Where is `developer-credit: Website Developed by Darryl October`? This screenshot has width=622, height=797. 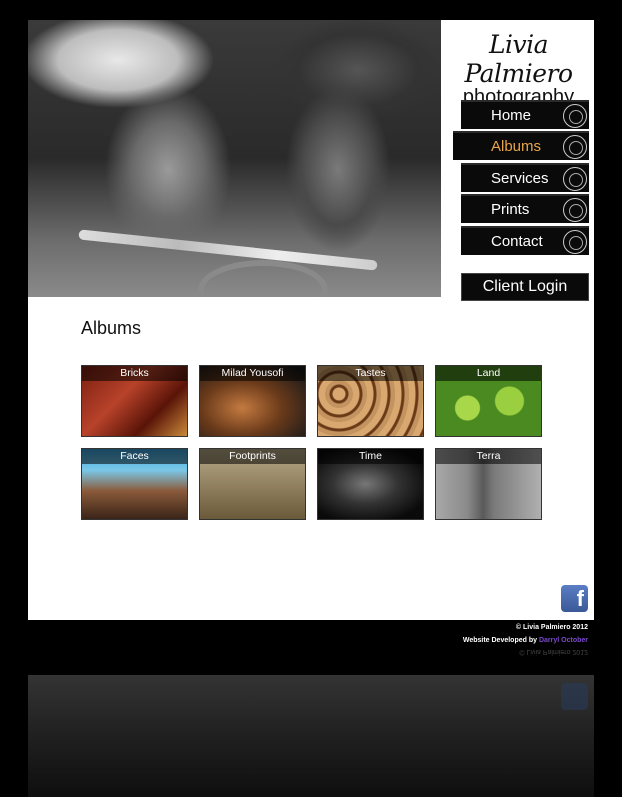 developer-credit: Website Developed by Darryl October is located at coordinates (525, 640).